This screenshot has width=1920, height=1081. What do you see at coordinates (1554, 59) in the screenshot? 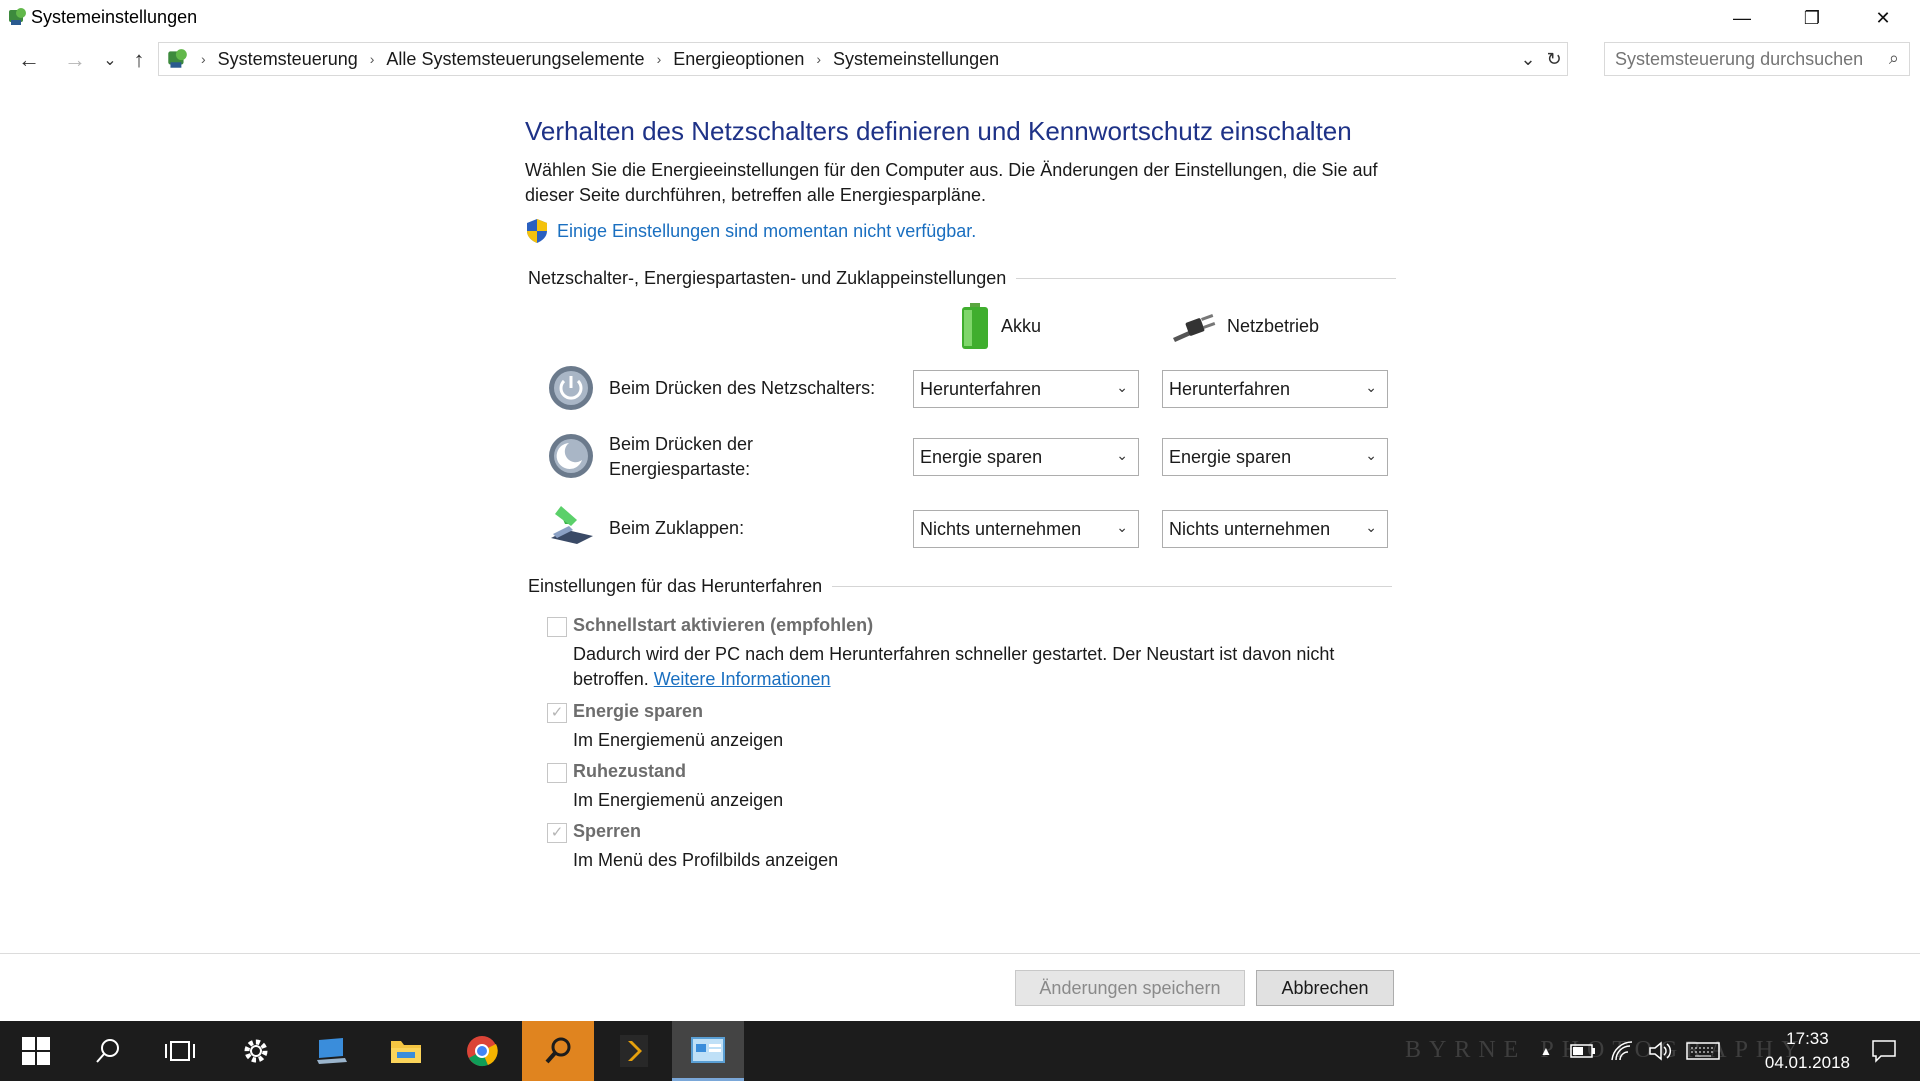
I see `refresh-icon: ↻` at bounding box center [1554, 59].